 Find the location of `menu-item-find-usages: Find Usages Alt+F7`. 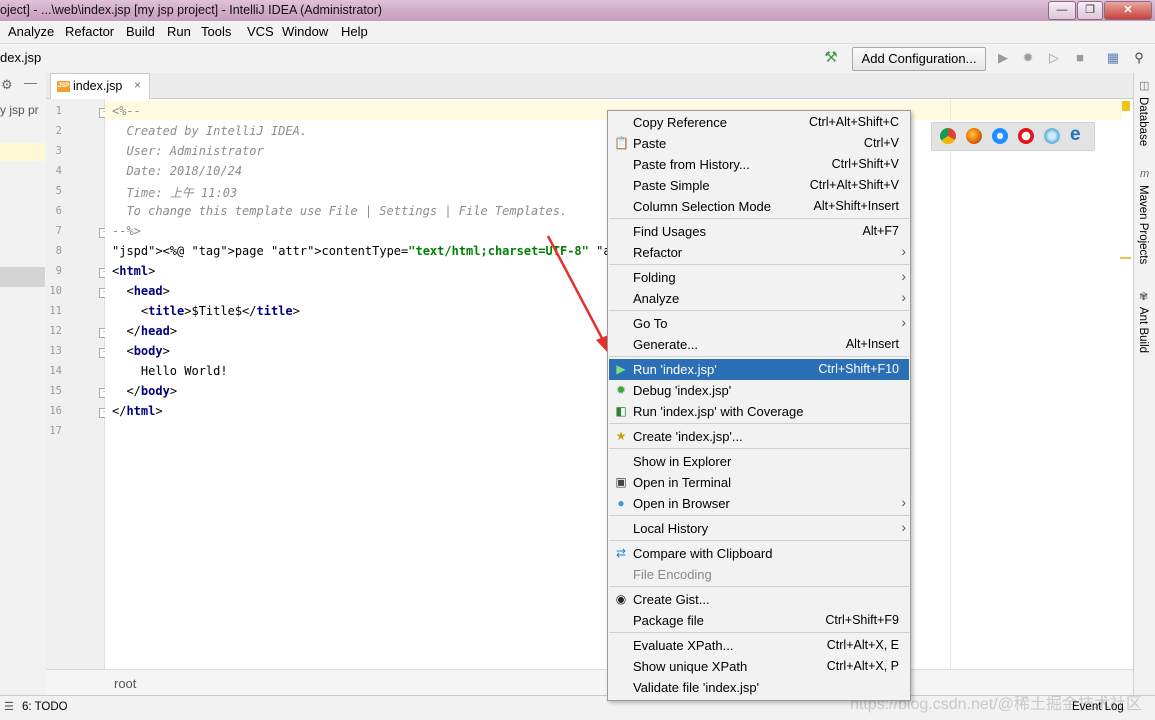

menu-item-find-usages: Find Usages Alt+F7 is located at coordinates (759, 231).